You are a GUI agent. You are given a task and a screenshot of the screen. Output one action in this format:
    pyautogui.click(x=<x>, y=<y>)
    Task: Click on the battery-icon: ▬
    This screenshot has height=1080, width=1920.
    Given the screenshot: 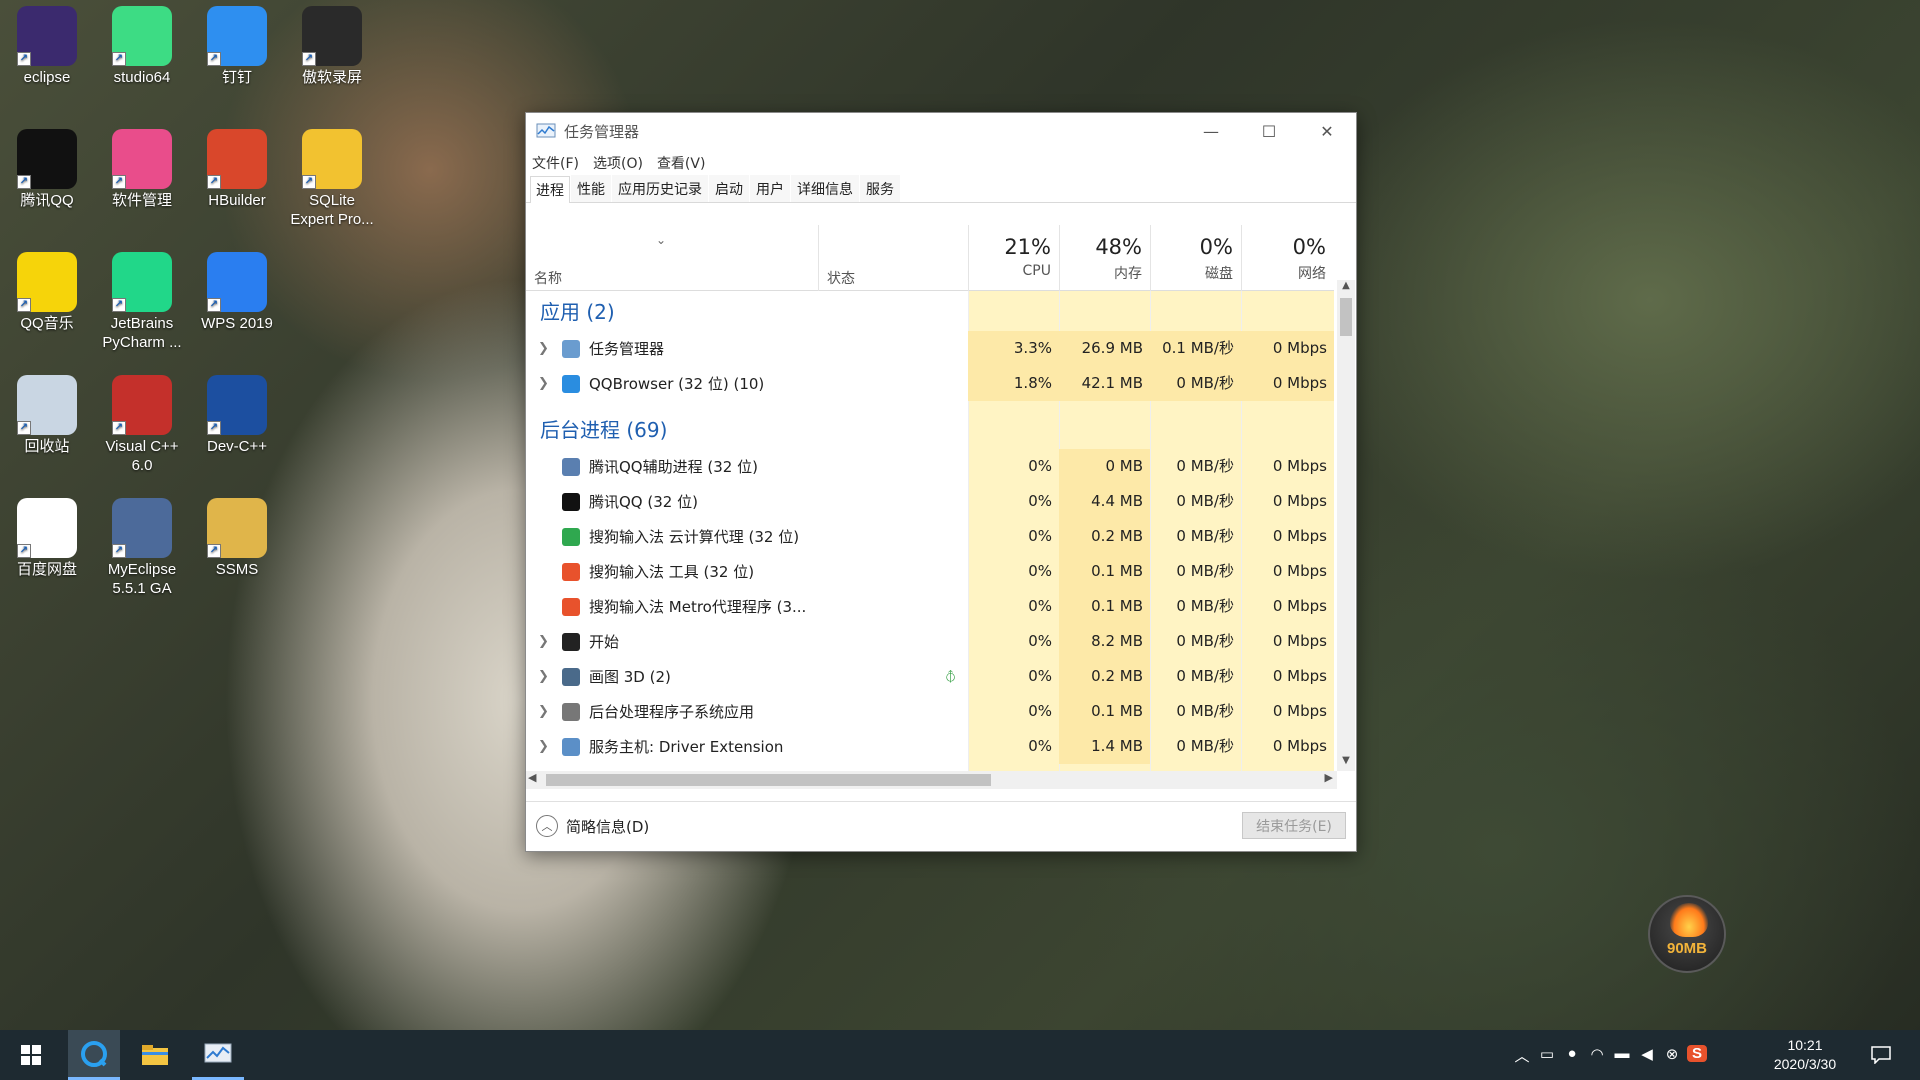 What is the action you would take?
    pyautogui.click(x=1622, y=1053)
    